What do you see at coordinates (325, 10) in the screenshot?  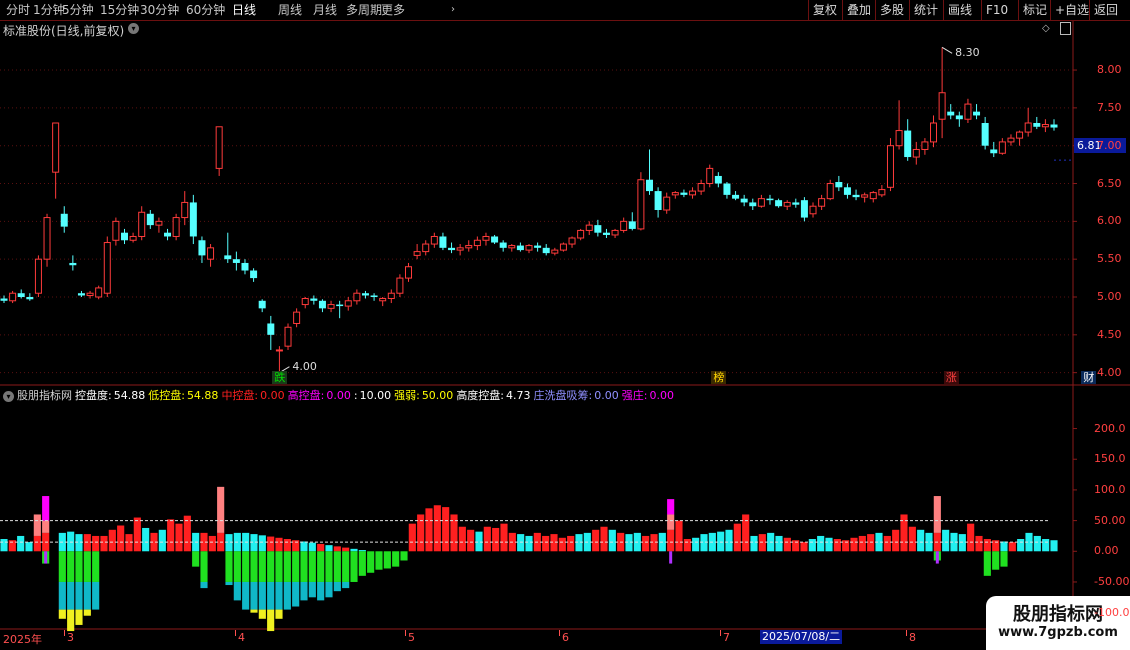 I see `toolbar-tab-8: 月线` at bounding box center [325, 10].